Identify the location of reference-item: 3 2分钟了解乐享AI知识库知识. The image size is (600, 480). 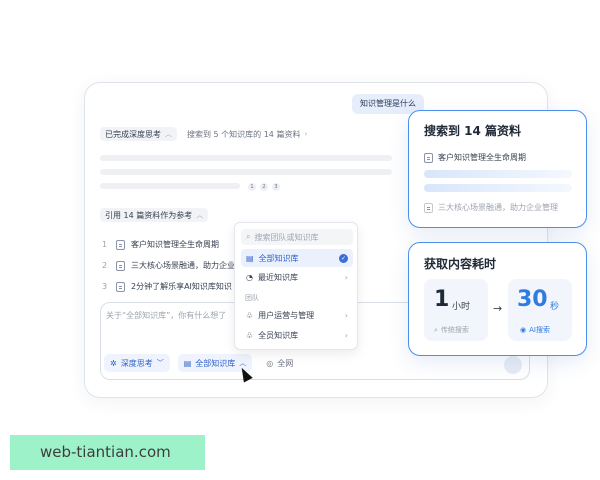
(168, 286).